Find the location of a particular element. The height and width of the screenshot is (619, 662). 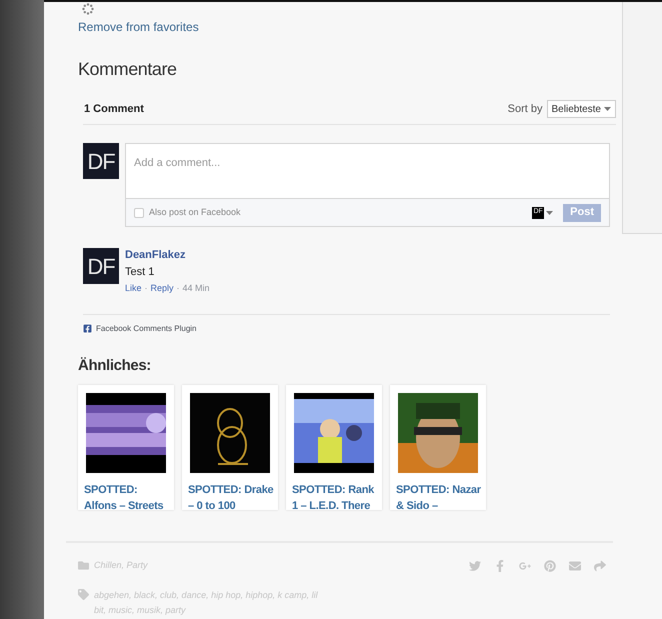

pinterest-icon is located at coordinates (550, 566).